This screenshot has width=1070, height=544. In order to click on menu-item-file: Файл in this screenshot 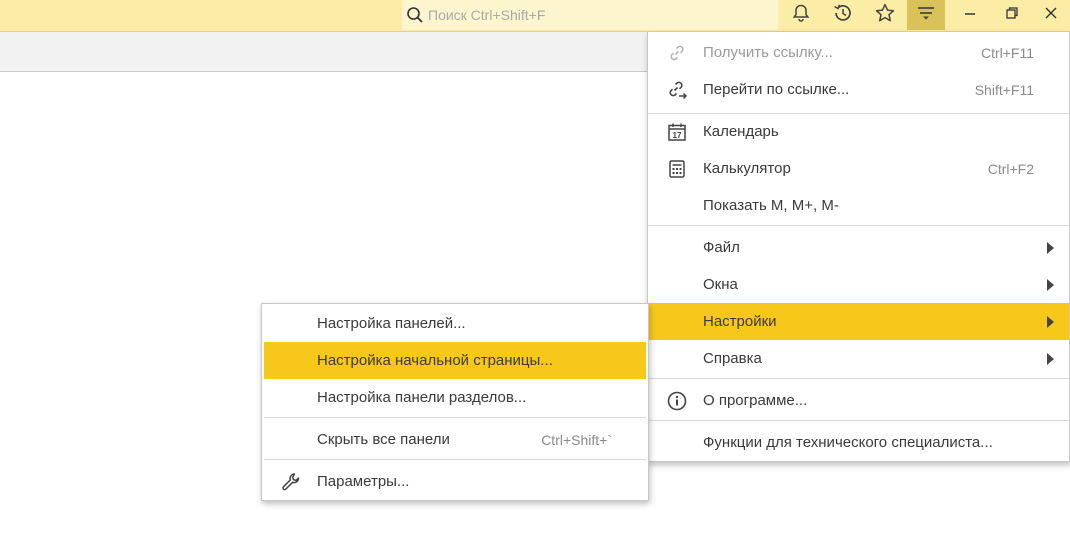, I will do `click(858, 247)`.